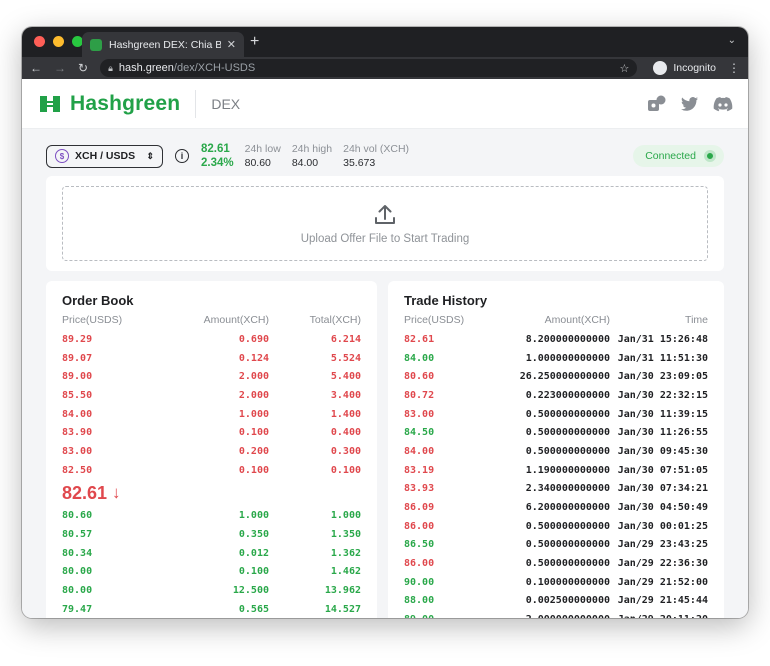  Describe the element at coordinates (556, 526) in the screenshot. I see `table-row: 86.00 0.500000000000 Jan/30 00:01:25` at that location.